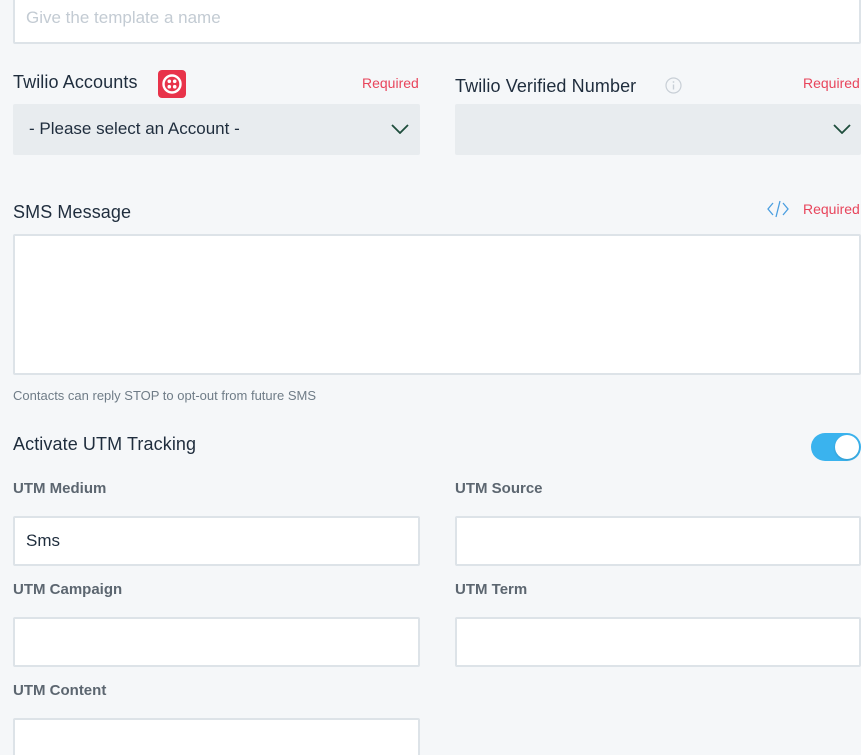 The height and width of the screenshot is (755, 861). I want to click on sms-message-required: Required, so click(831, 209).